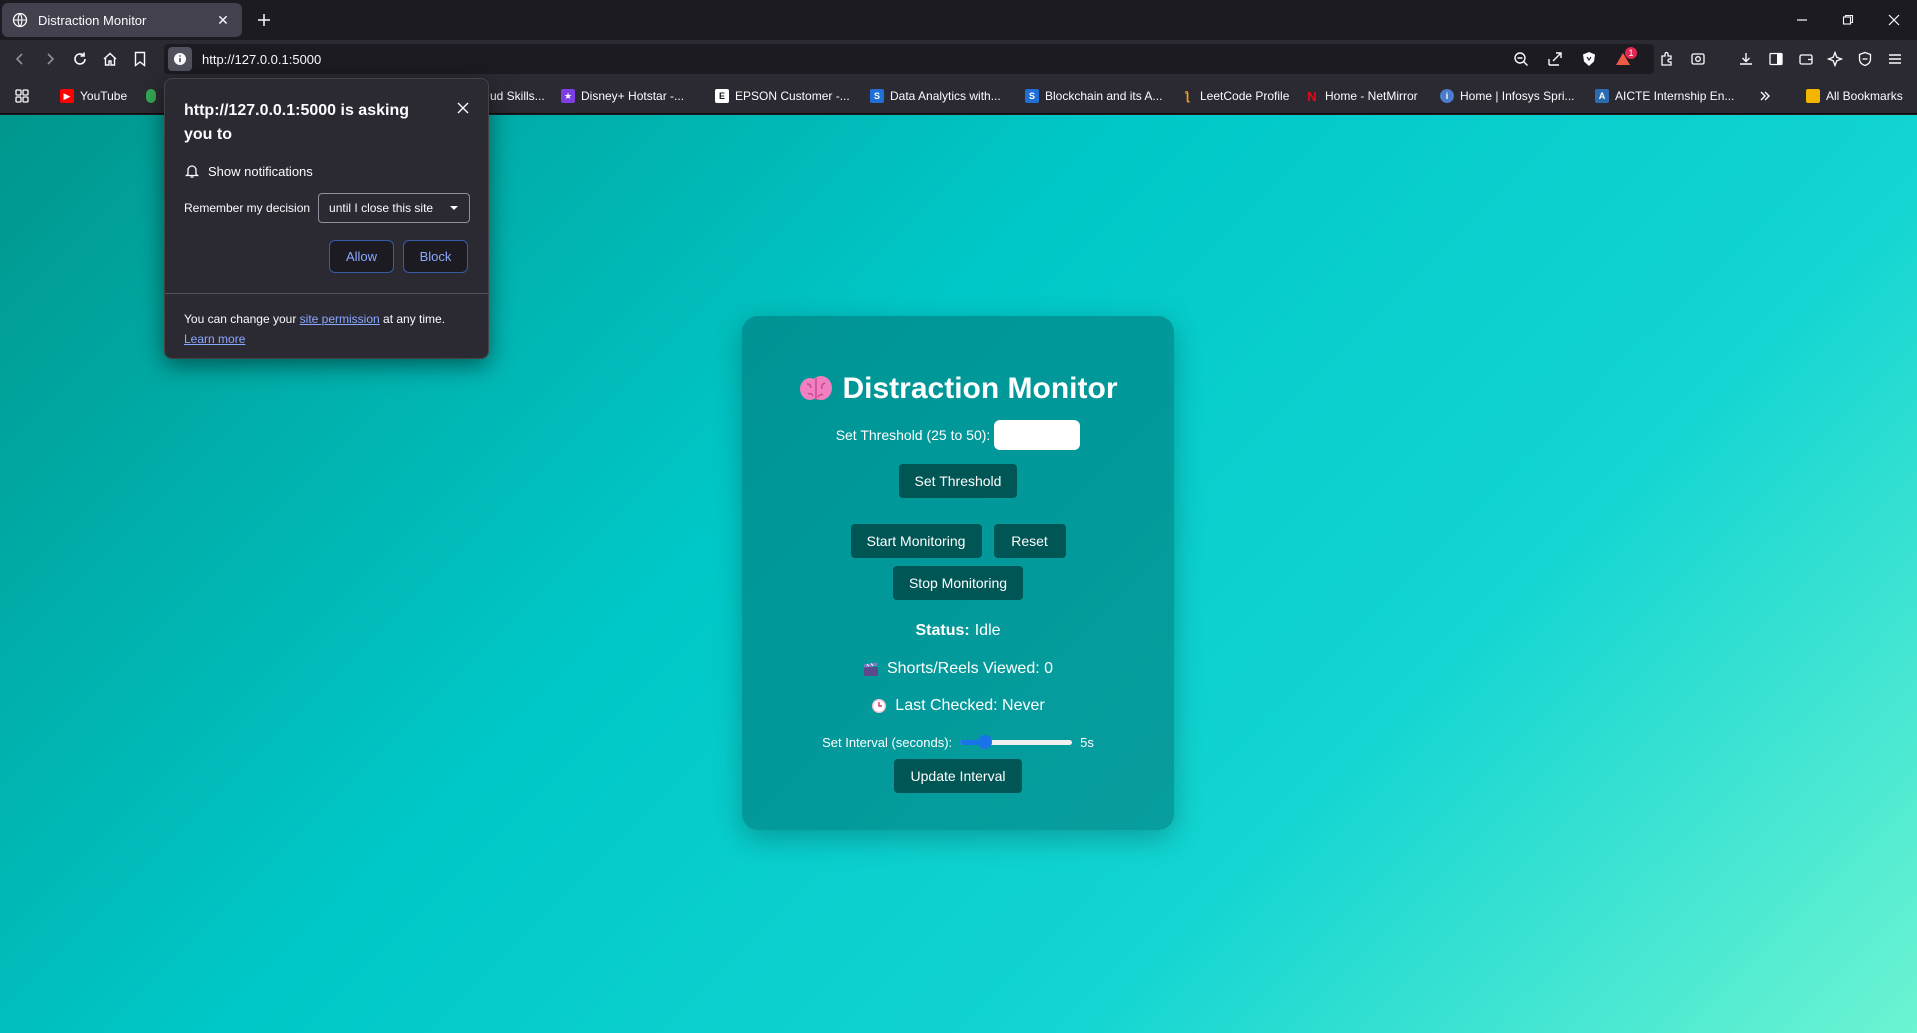 This screenshot has width=1917, height=1033. What do you see at coordinates (958, 583) in the screenshot?
I see `stop-monitoring-button: Stop Monitoring` at bounding box center [958, 583].